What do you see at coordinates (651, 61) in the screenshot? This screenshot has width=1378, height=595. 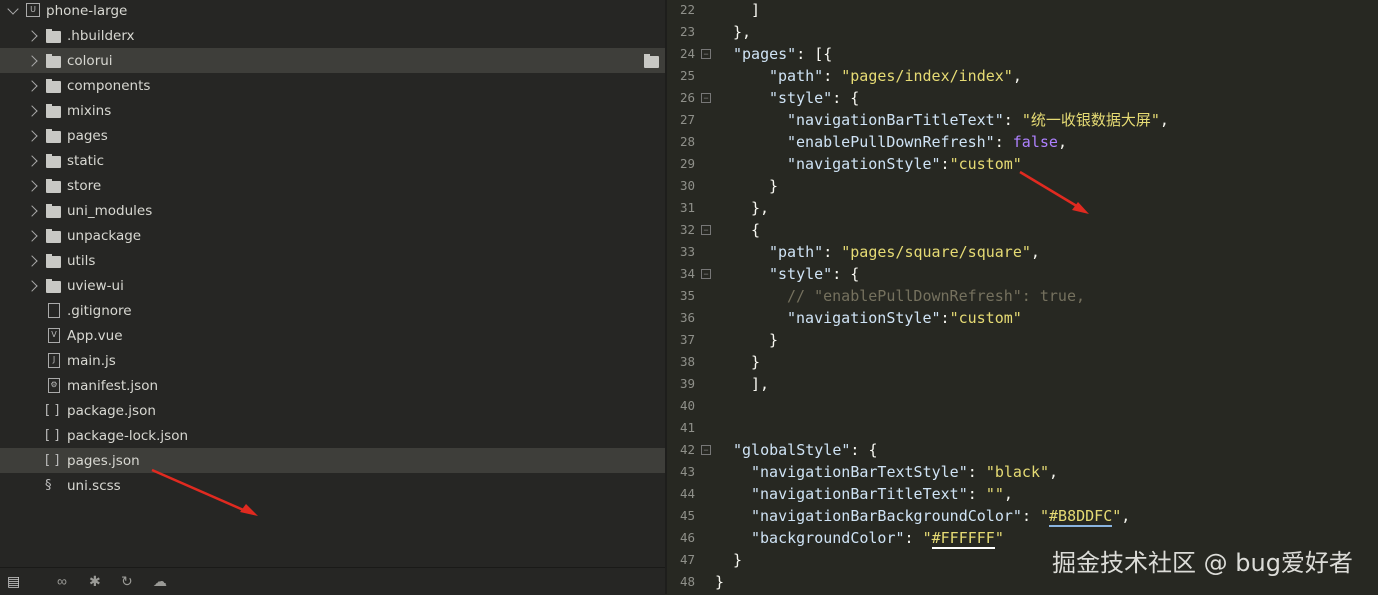 I see `open-folder-icon` at bounding box center [651, 61].